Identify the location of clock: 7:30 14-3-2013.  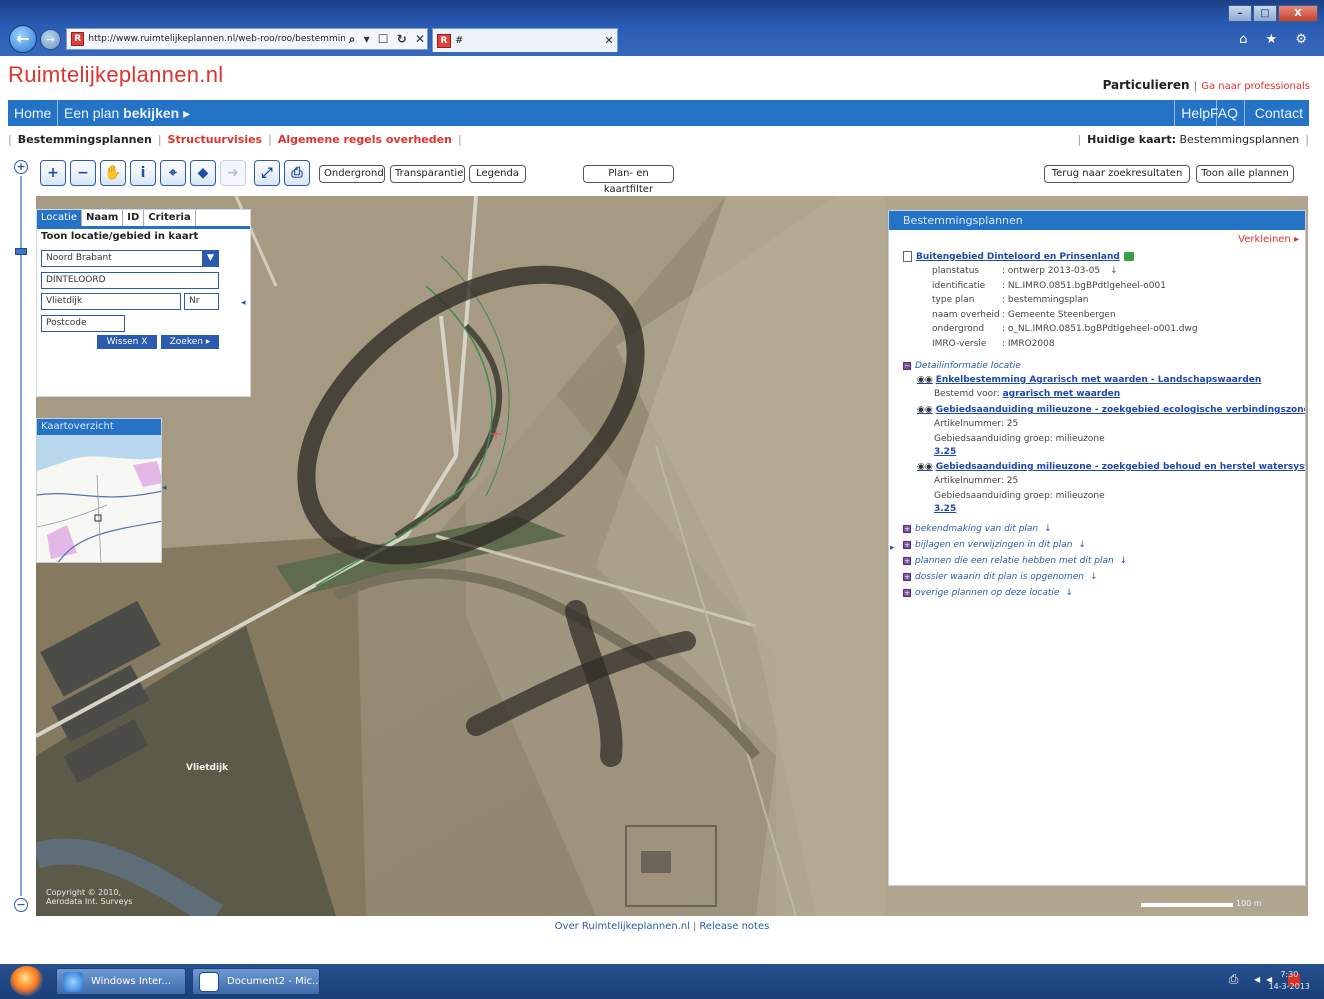
(1289, 981).